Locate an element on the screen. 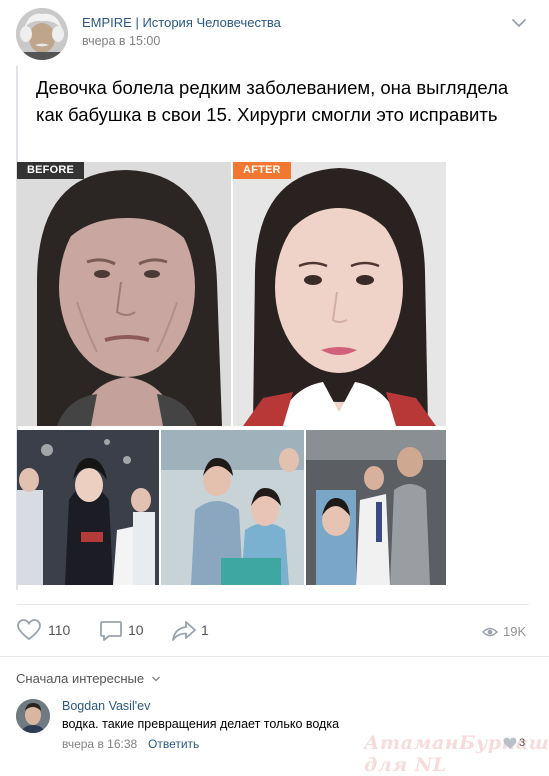 This screenshot has width=549, height=776. before-badge: BEFORE is located at coordinates (51, 170).